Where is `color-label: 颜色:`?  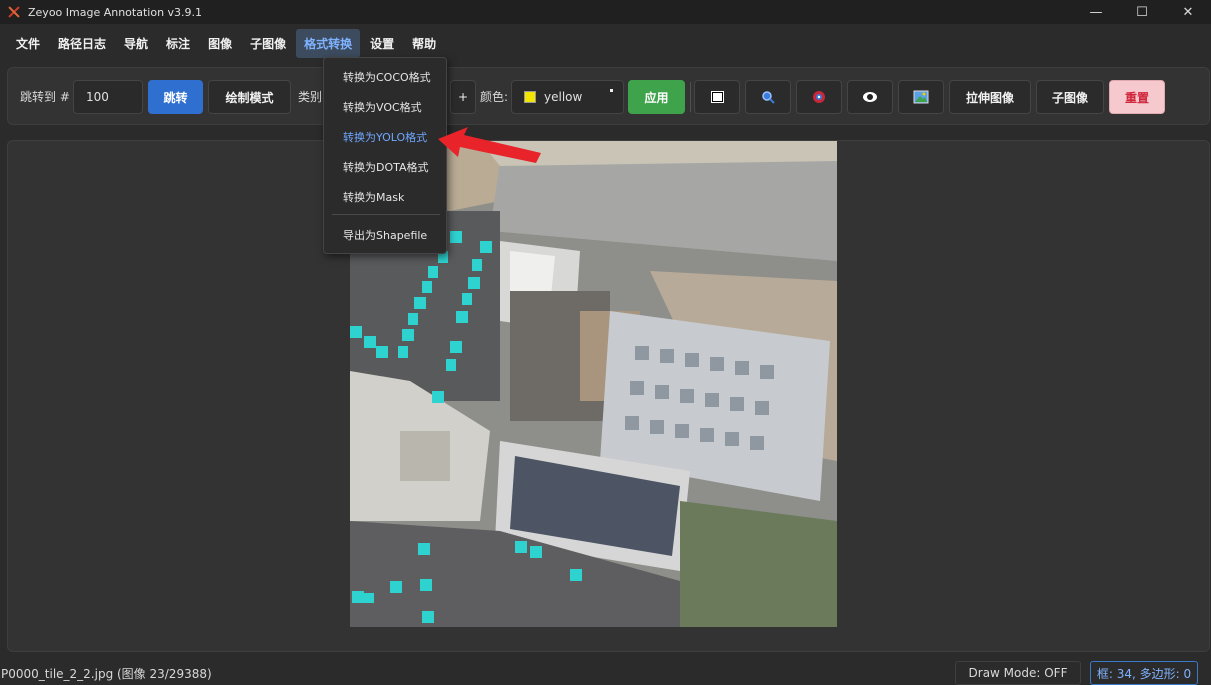 color-label: 颜色: is located at coordinates (494, 97).